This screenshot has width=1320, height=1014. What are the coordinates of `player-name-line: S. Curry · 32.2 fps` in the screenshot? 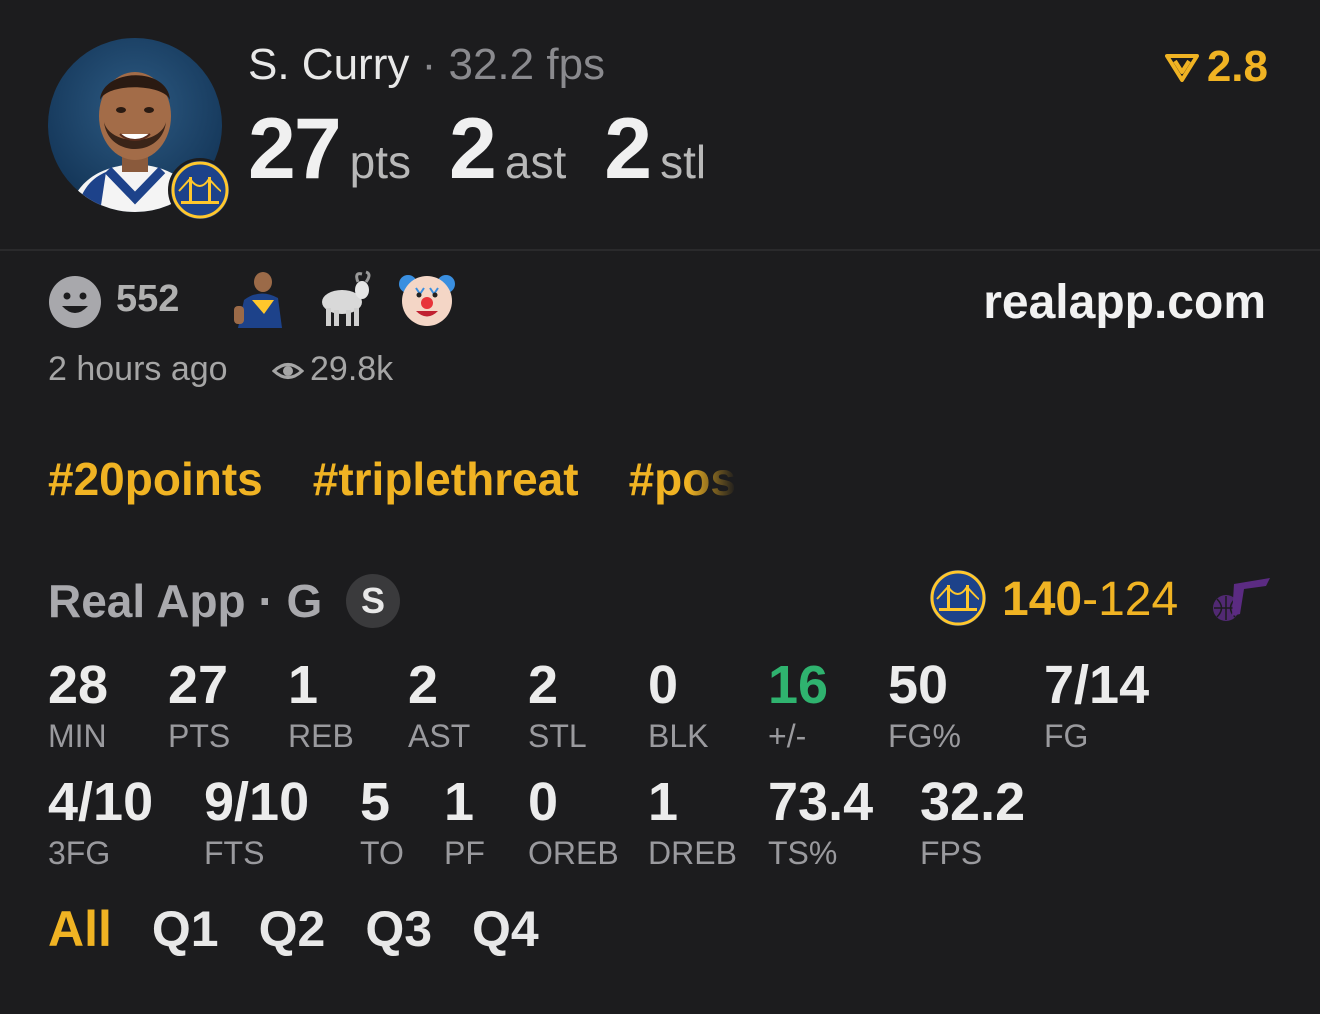 It's located at (426, 65).